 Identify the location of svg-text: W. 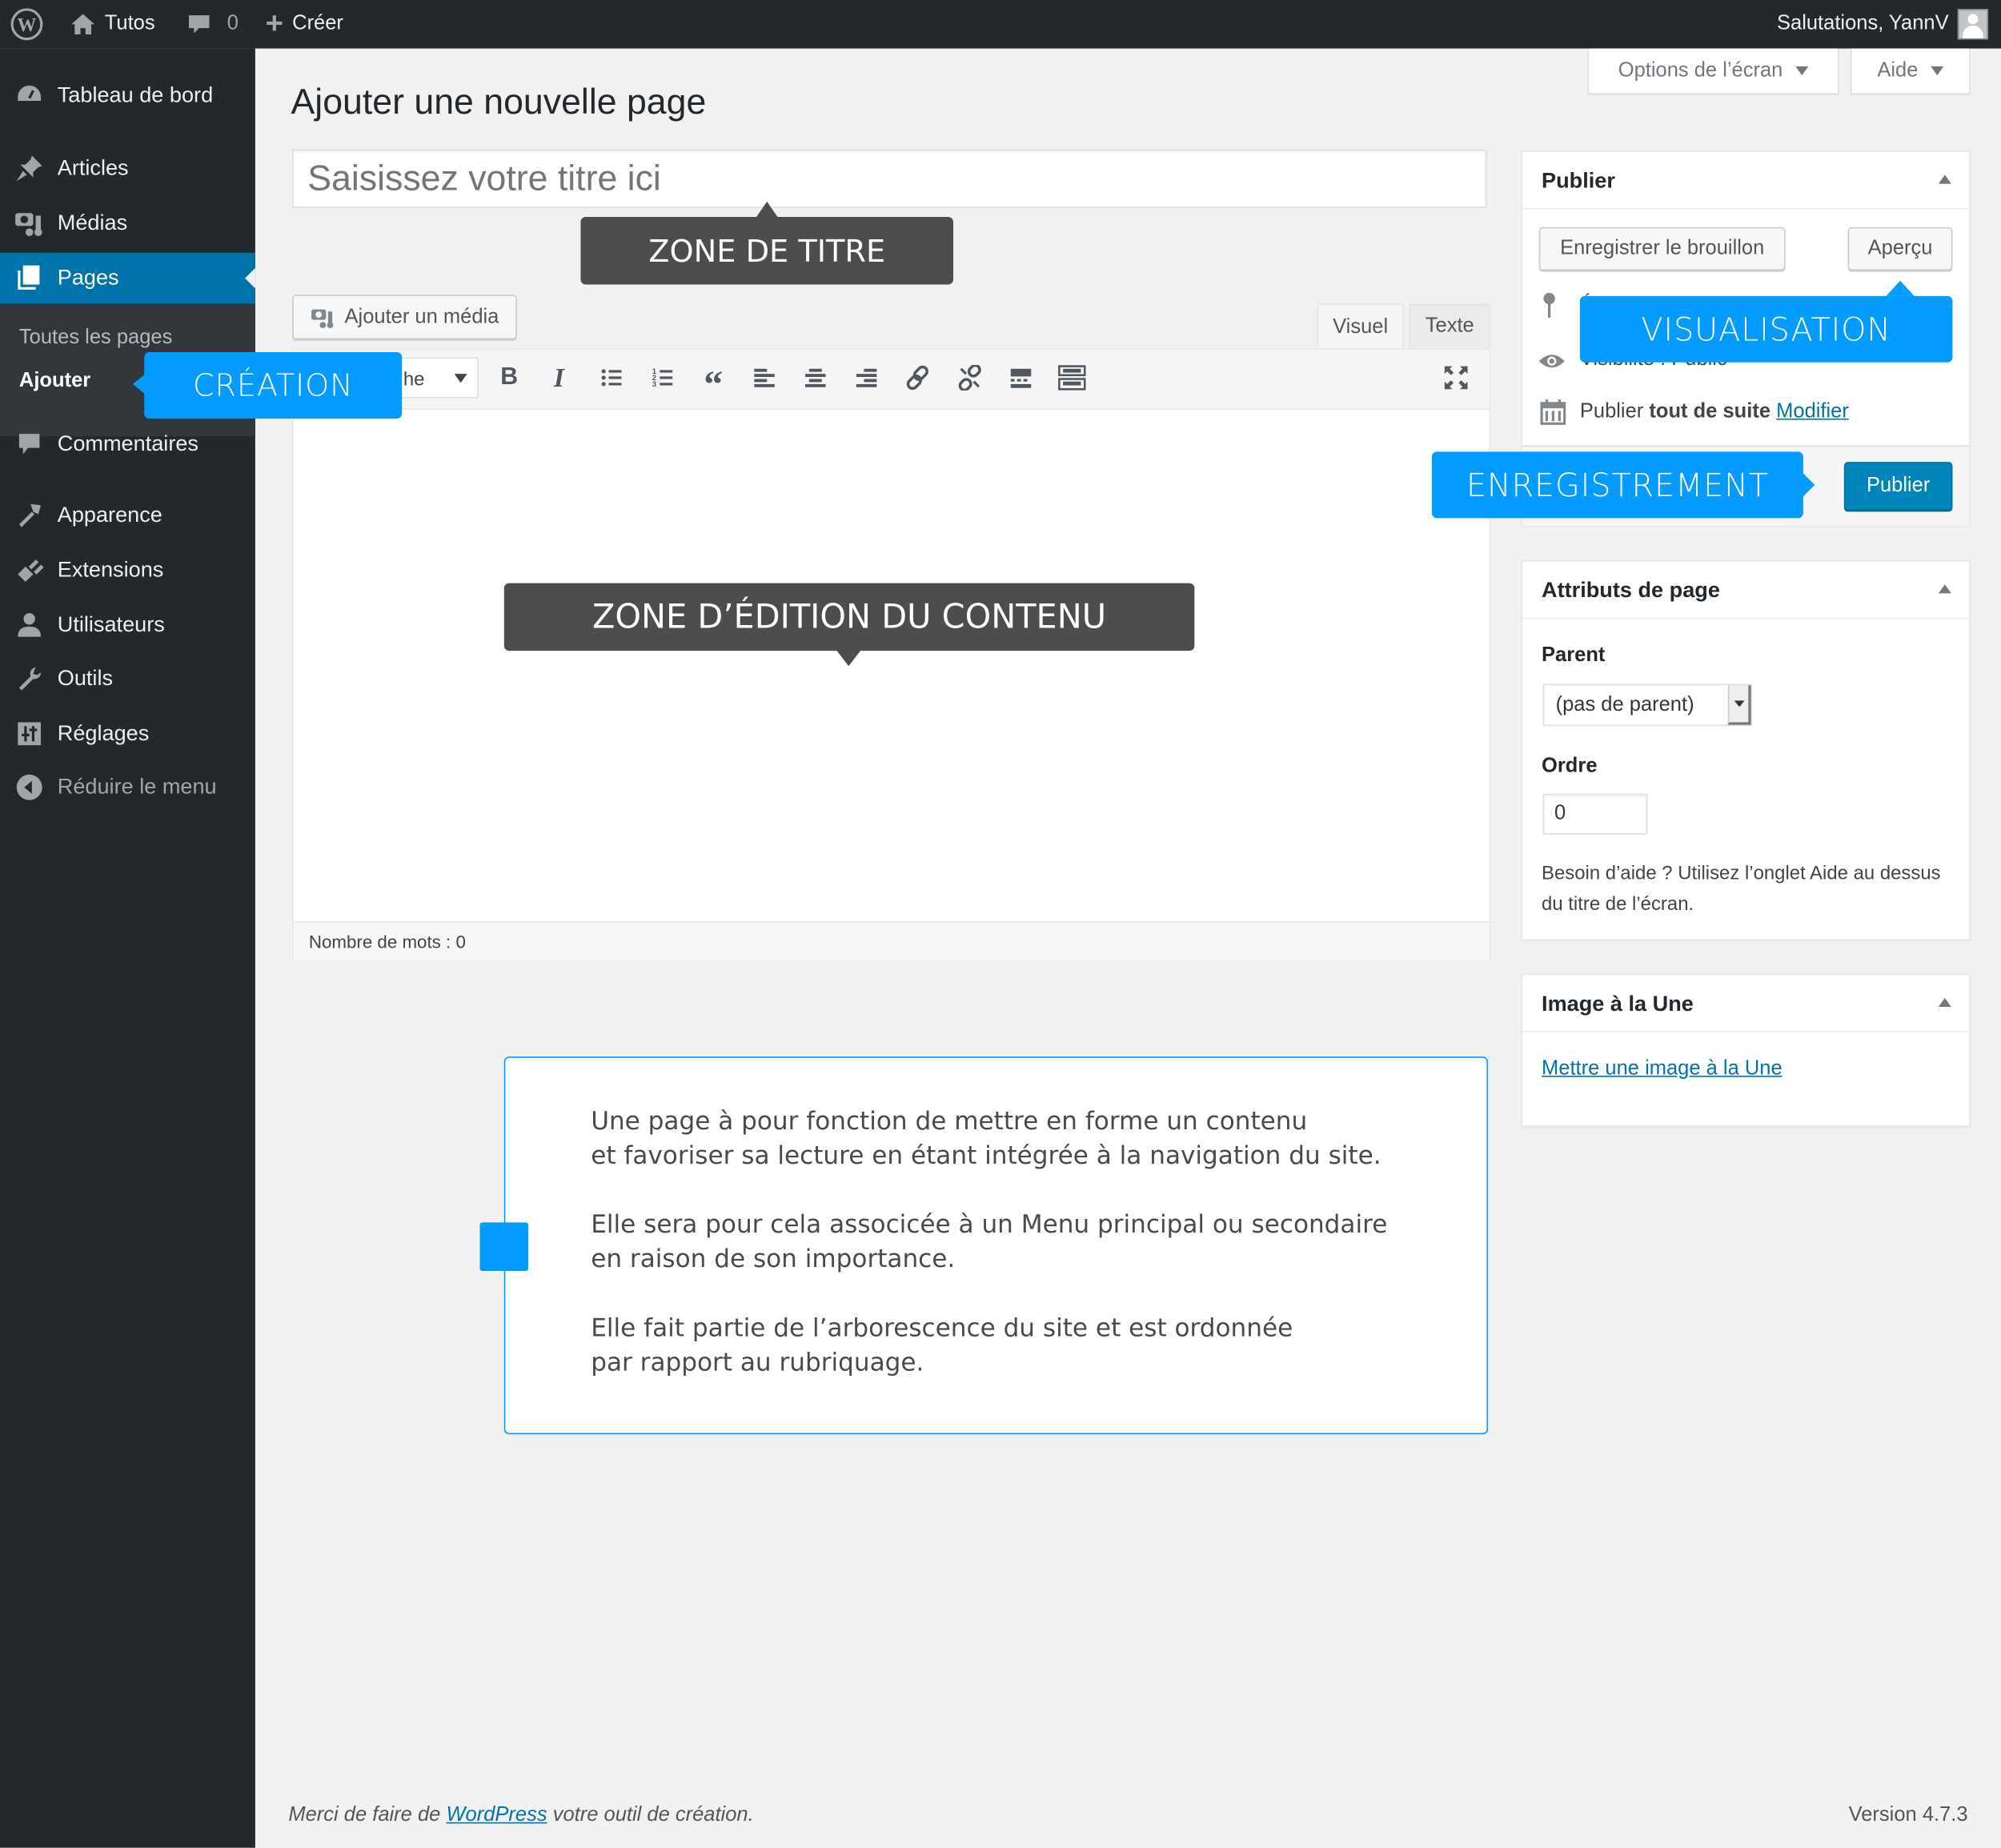
(27, 25).